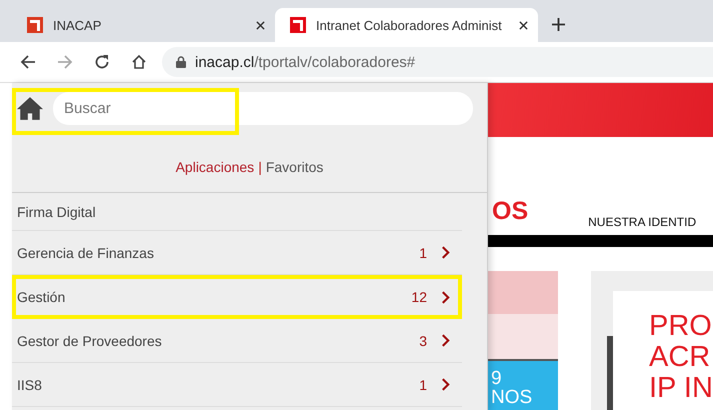  What do you see at coordinates (510, 211) in the screenshot?
I see `page-heading: OS` at bounding box center [510, 211].